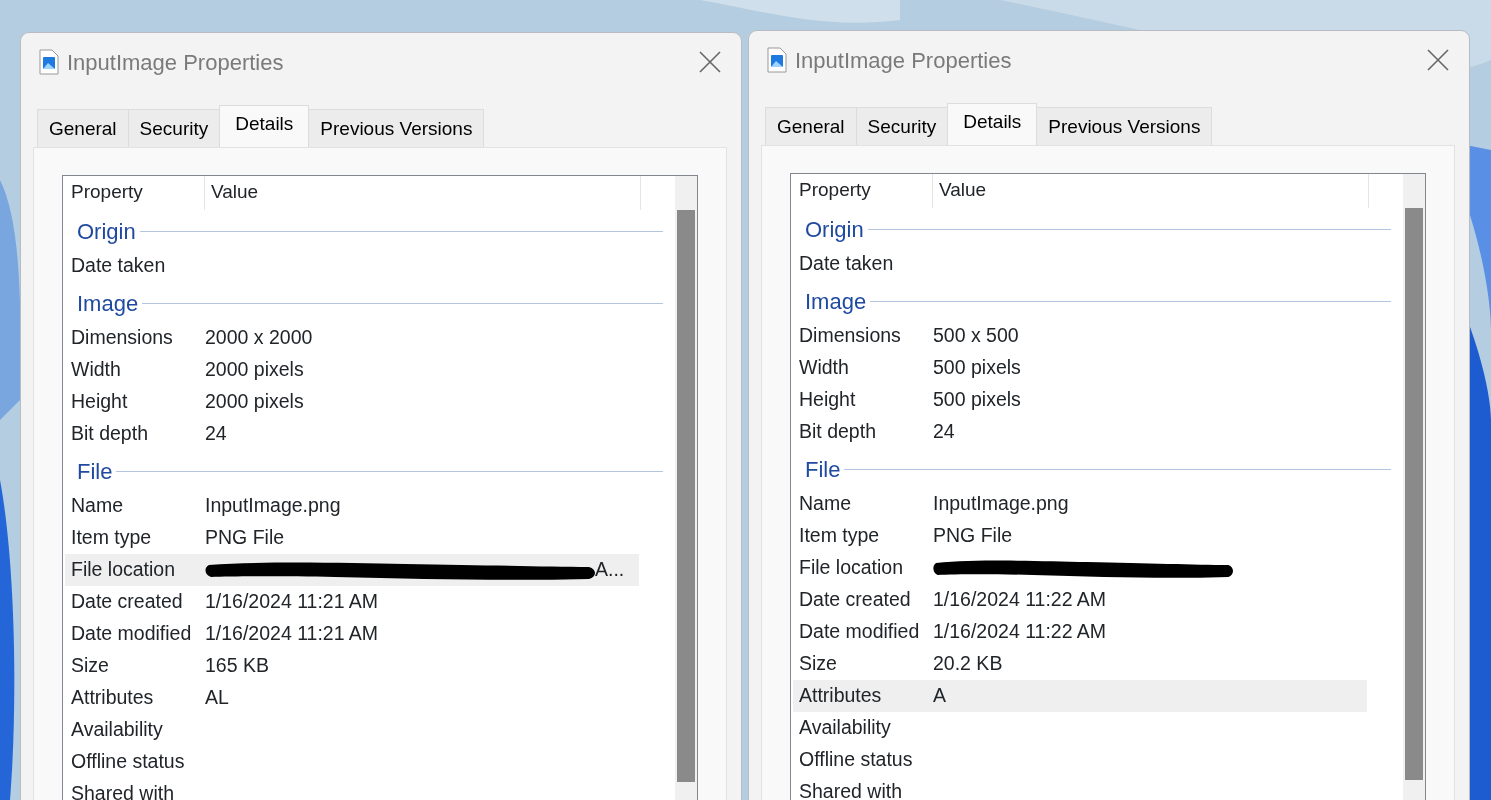  Describe the element at coordinates (968, 663) in the screenshot. I see `property-value: 20.2 KB` at that location.